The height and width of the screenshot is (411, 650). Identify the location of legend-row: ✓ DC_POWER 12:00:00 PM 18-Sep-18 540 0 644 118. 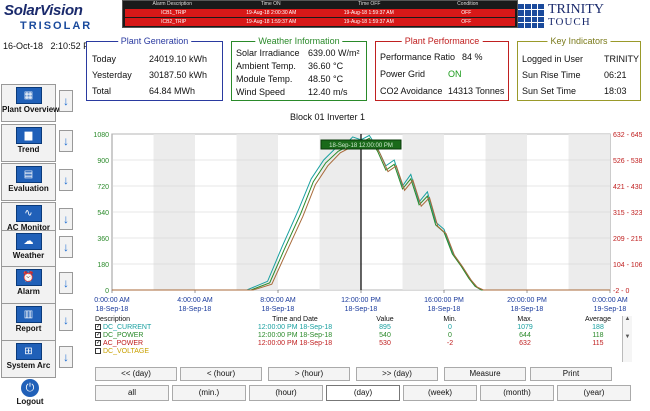
(363, 336).